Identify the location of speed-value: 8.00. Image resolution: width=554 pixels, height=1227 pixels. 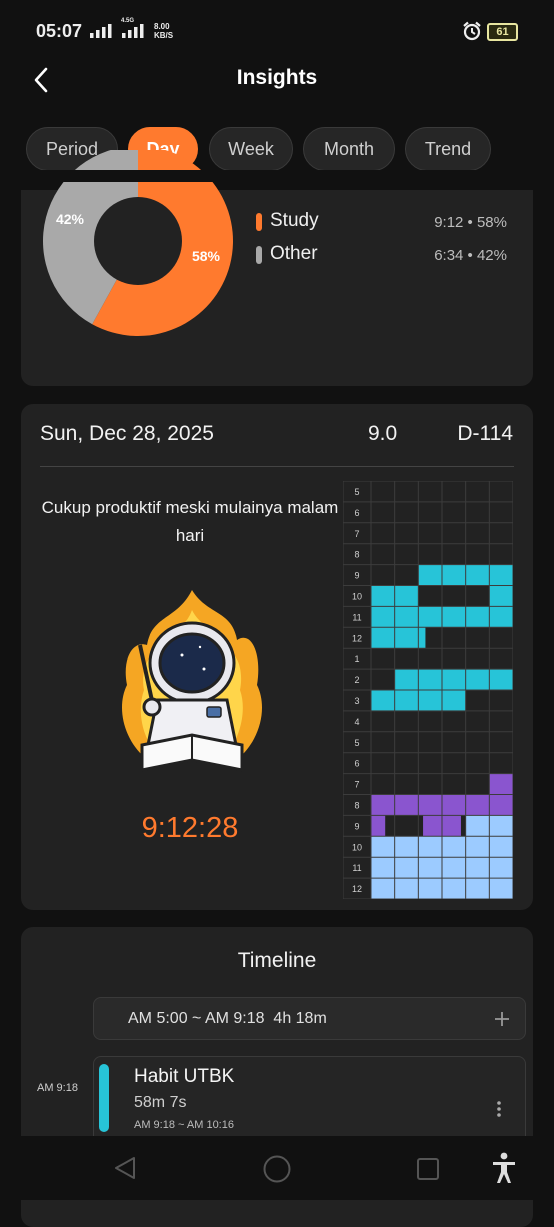
(162, 26).